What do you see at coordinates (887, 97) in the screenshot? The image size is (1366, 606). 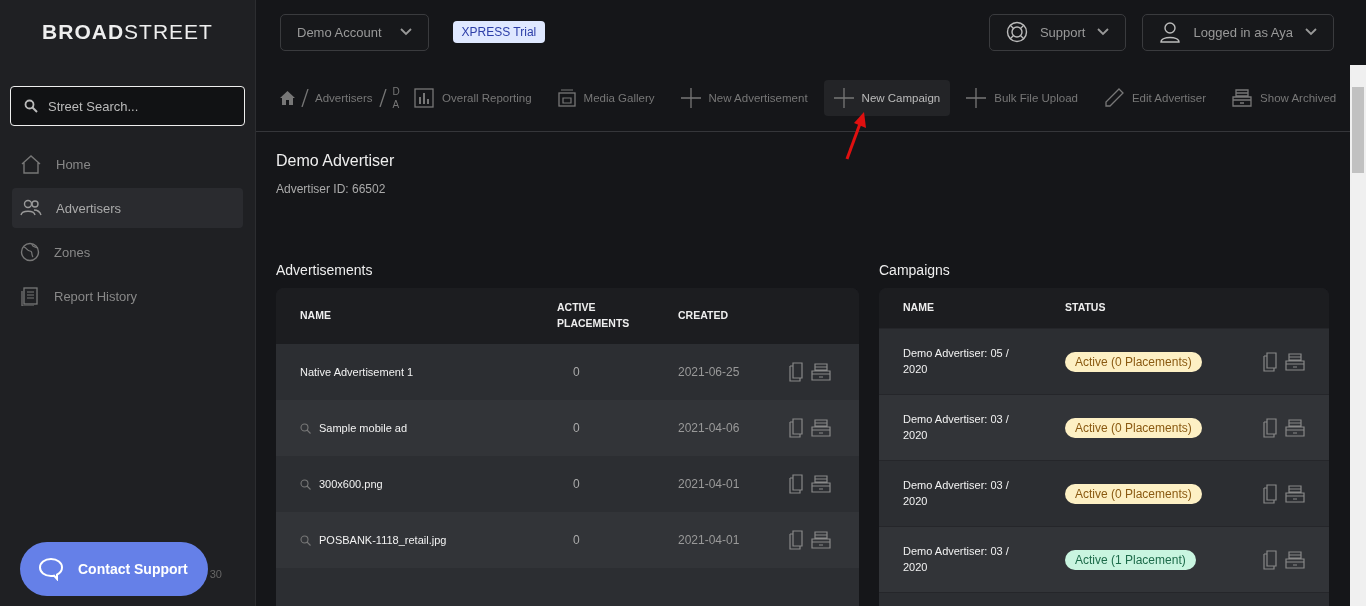 I see `toolbar-button: New Campaign` at bounding box center [887, 97].